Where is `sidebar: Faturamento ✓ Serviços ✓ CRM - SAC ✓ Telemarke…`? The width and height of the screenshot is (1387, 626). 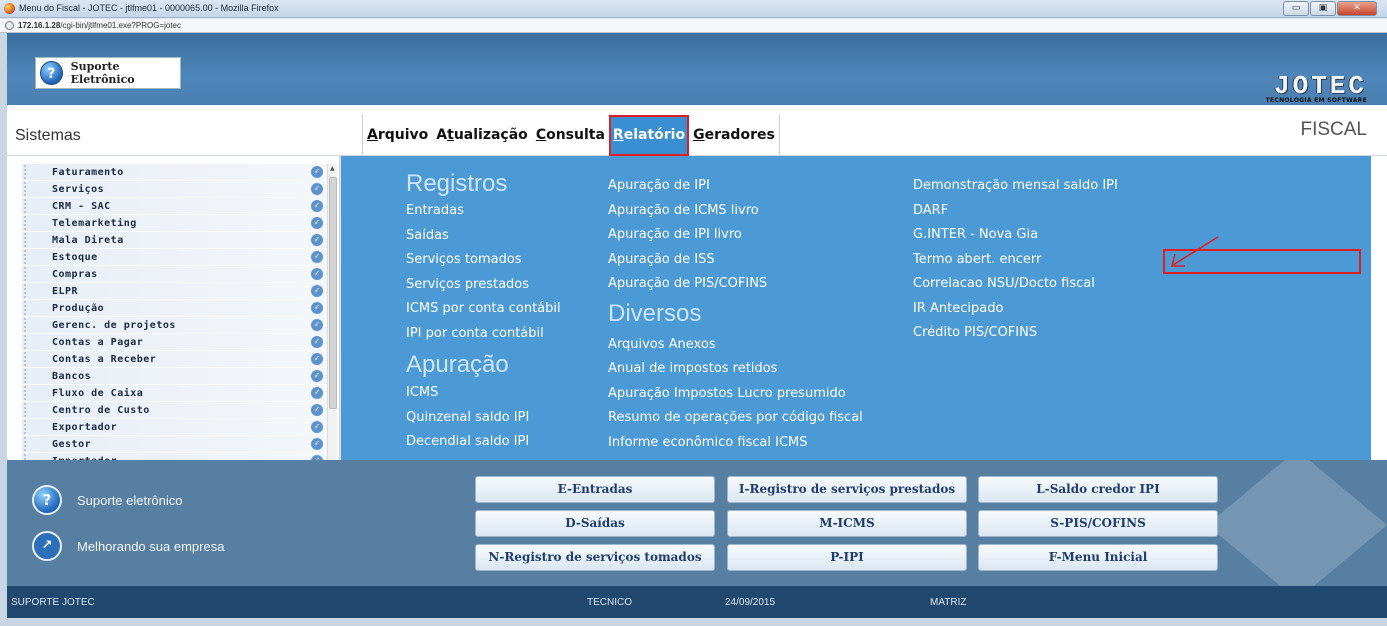
sidebar: Faturamento ✓ Serviços ✓ CRM - SAC ✓ Telemarke… is located at coordinates (173, 308).